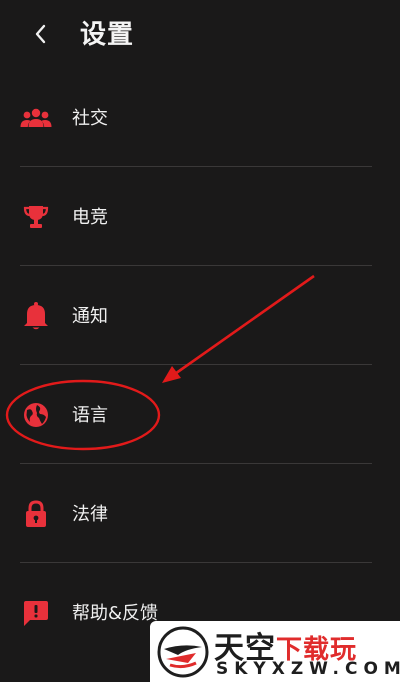  What do you see at coordinates (36, 613) in the screenshot?
I see `feedback-icon` at bounding box center [36, 613].